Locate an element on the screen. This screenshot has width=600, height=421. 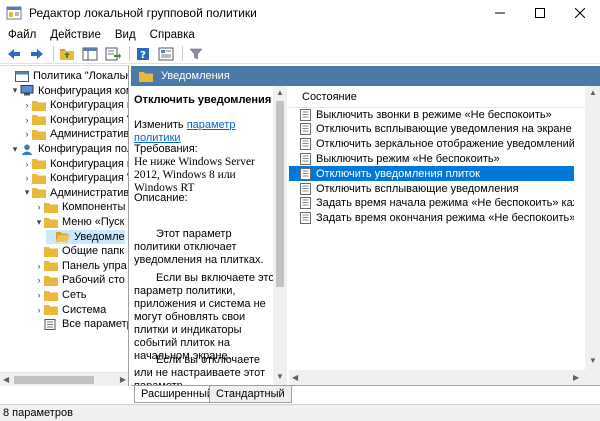
tree-item: Уведомле is located at coordinates (85, 236).